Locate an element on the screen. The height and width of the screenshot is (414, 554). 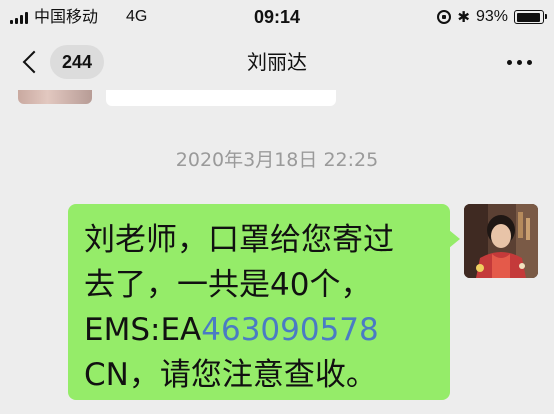
avatar-image is located at coordinates (501, 241).